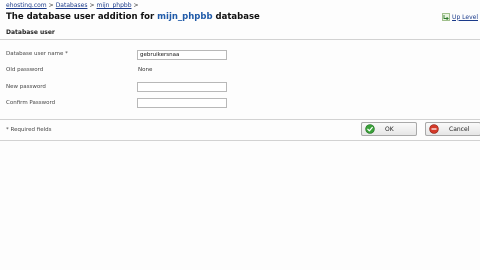 Image resolution: width=480 pixels, height=270 pixels. Describe the element at coordinates (459, 129) in the screenshot. I see `cancel-button-label: Cancel` at that location.